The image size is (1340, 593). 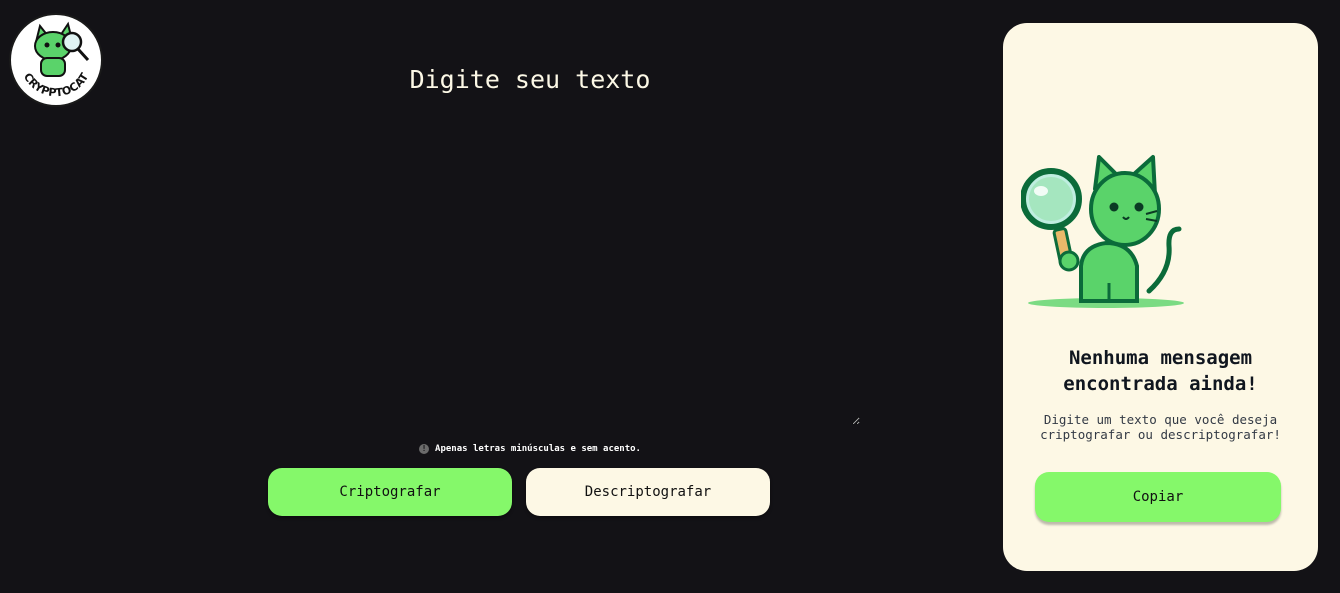 I want to click on decrypt-button: Descriptografar, so click(x=648, y=492).